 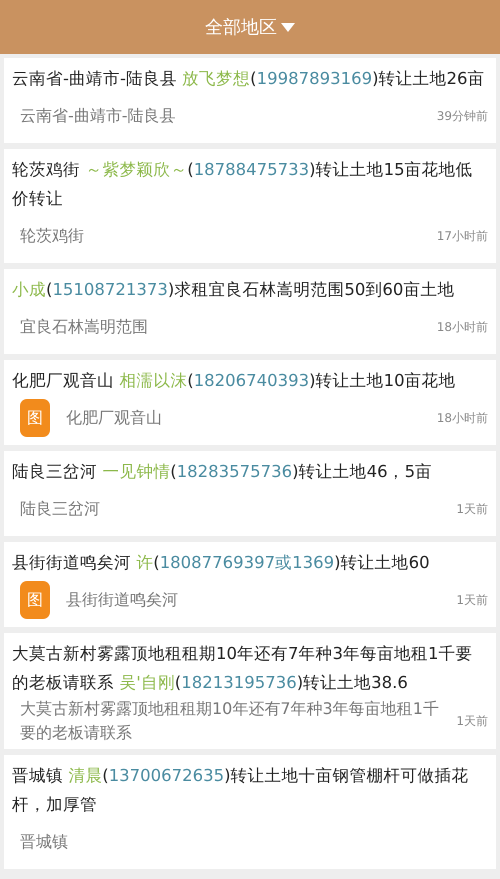 What do you see at coordinates (44, 842) in the screenshot?
I see `post-location: 晋城镇` at bounding box center [44, 842].